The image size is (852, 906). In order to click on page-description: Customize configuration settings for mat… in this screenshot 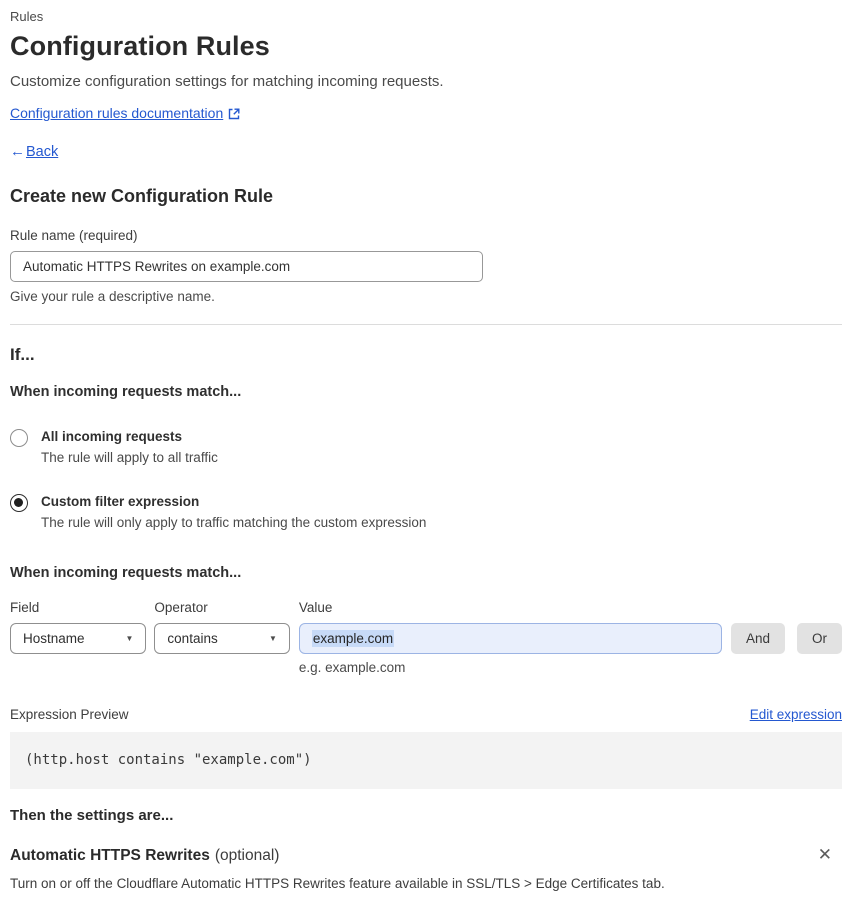, I will do `click(227, 81)`.